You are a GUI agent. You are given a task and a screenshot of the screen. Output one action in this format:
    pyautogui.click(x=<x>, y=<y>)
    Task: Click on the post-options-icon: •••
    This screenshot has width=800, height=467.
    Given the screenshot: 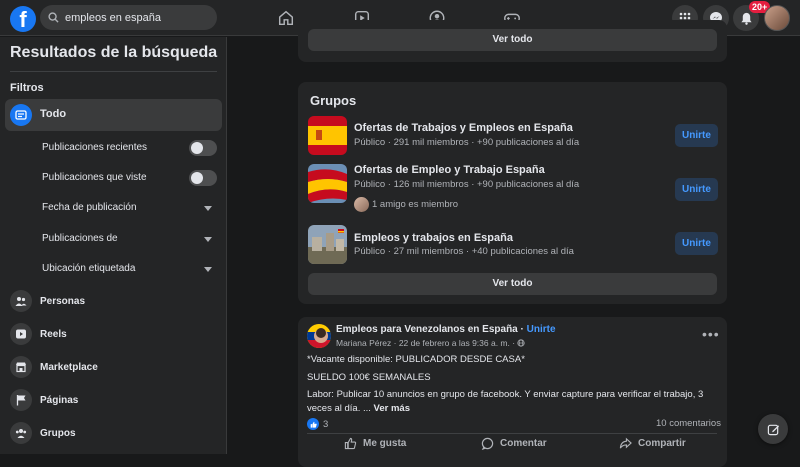 What is the action you would take?
    pyautogui.click(x=711, y=334)
    